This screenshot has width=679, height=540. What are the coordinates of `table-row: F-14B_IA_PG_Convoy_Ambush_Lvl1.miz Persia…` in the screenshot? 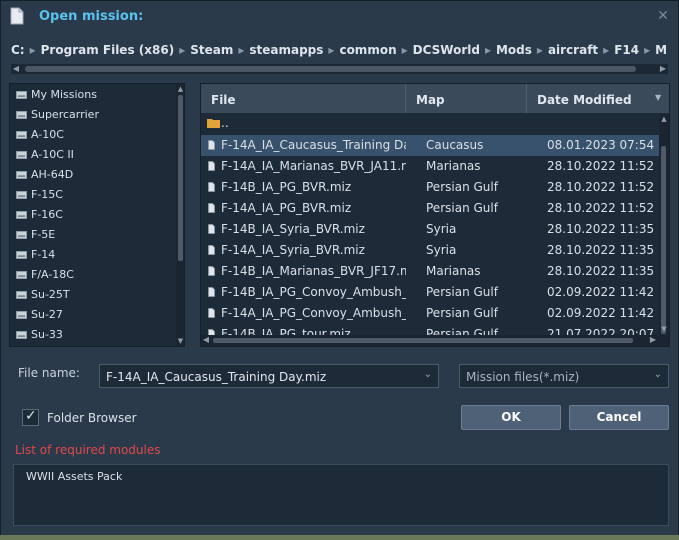 It's located at (430, 292).